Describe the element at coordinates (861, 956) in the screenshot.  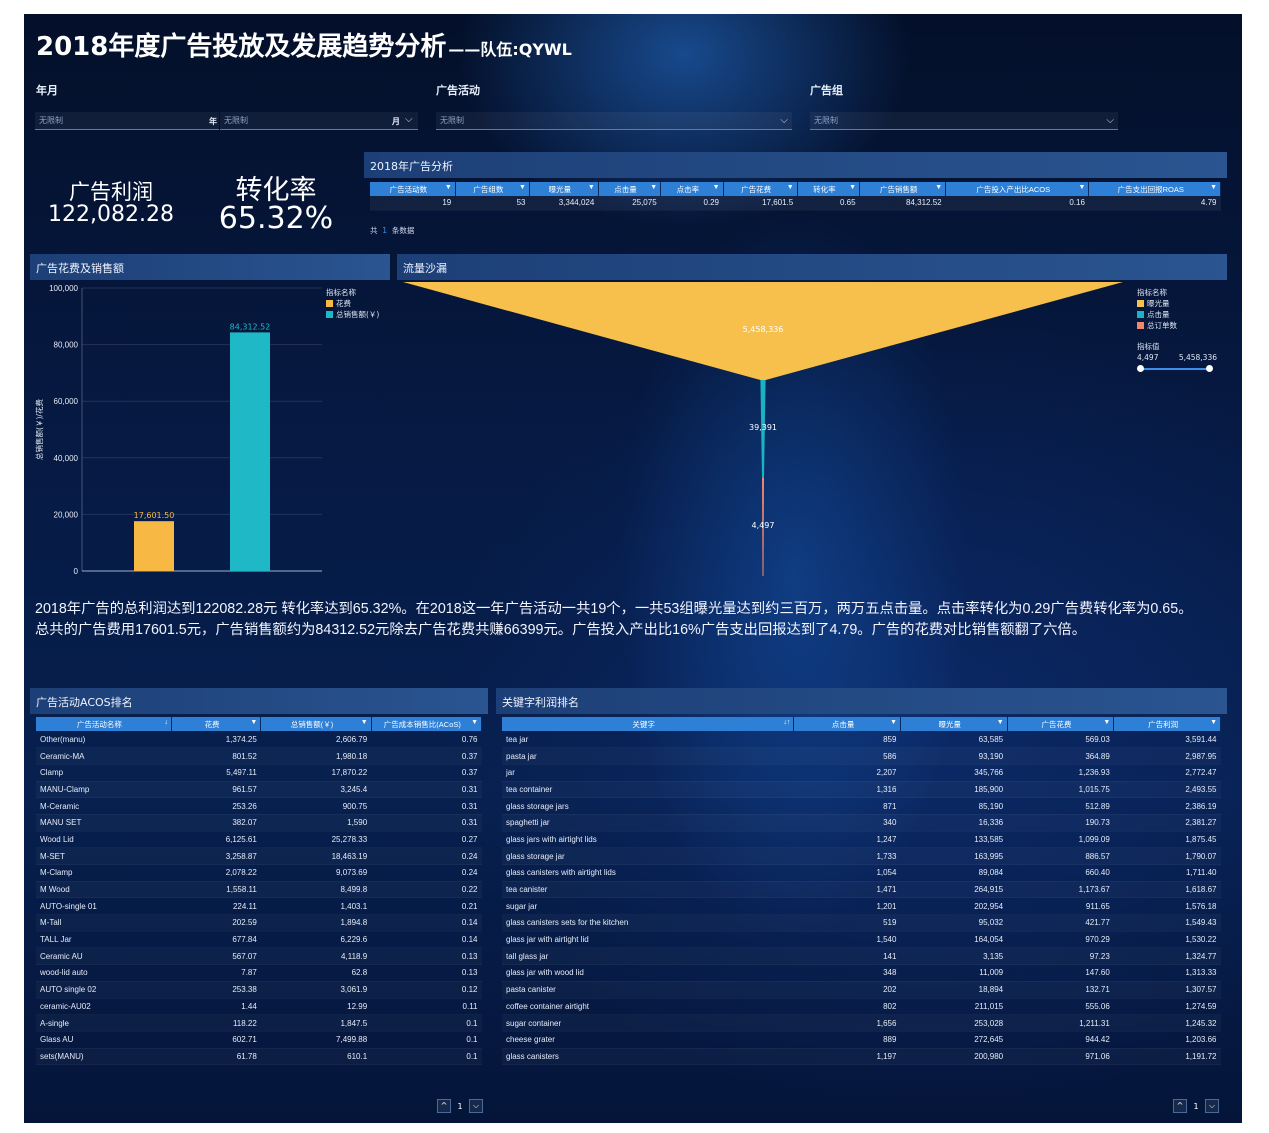
I see `table-row: tall glass jar 141 3,135 97.23 1,324.77` at that location.